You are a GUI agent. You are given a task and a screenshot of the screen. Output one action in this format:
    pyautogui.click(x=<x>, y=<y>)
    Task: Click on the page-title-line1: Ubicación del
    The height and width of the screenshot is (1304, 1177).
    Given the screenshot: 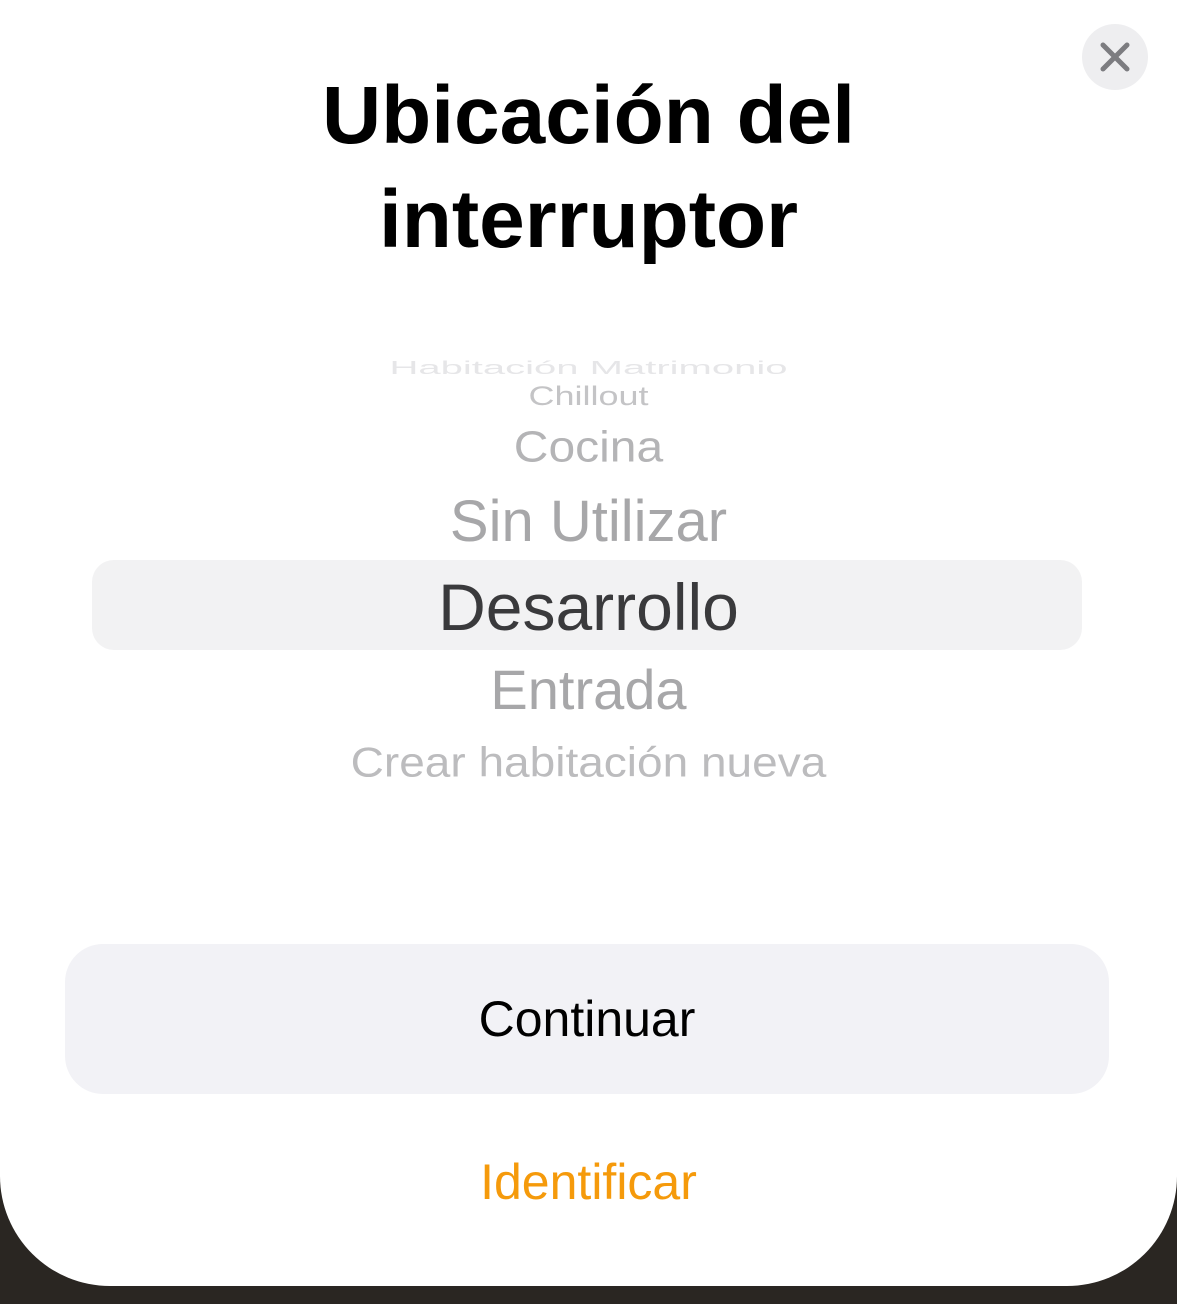 What is the action you would take?
    pyautogui.click(x=588, y=115)
    